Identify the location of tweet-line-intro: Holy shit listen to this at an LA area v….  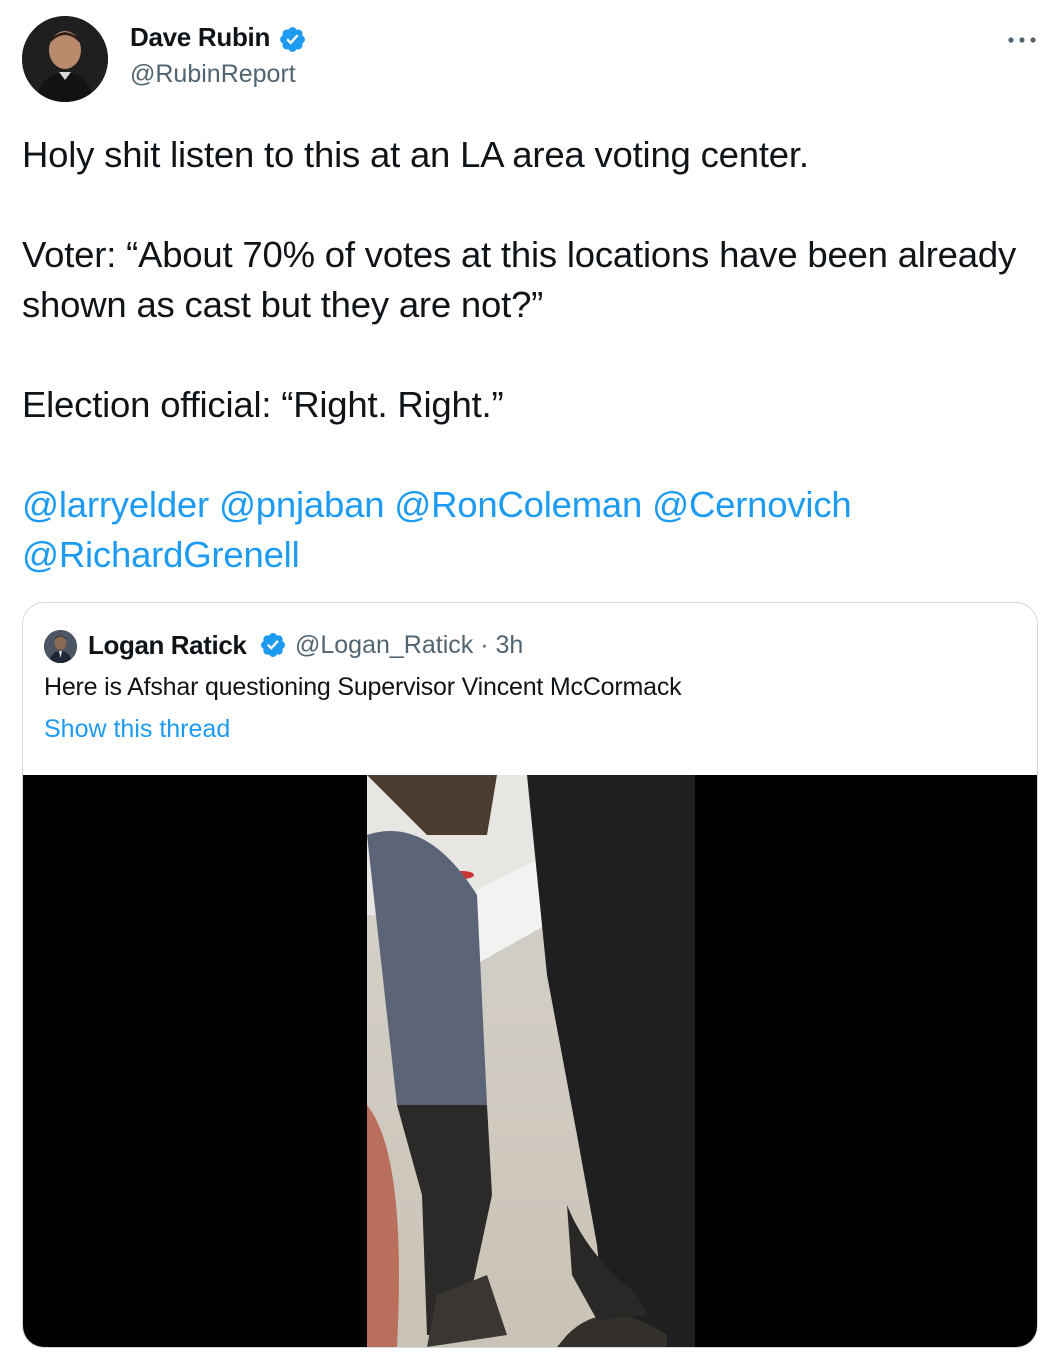
(415, 154).